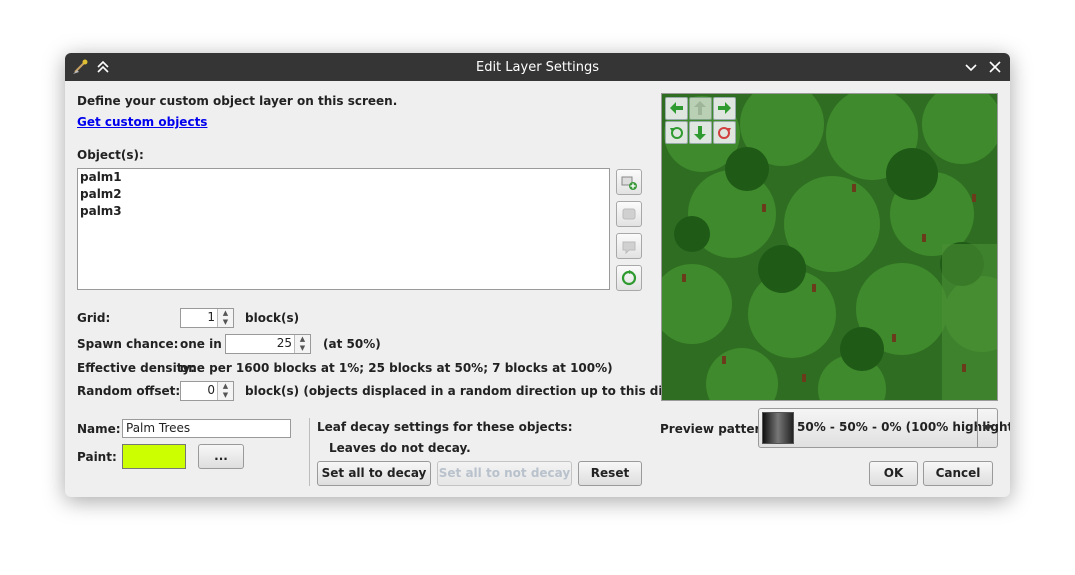 Image resolution: width=1075 pixels, height=575 pixels. Describe the element at coordinates (154, 456) in the screenshot. I see `paint-color-swatch` at that location.